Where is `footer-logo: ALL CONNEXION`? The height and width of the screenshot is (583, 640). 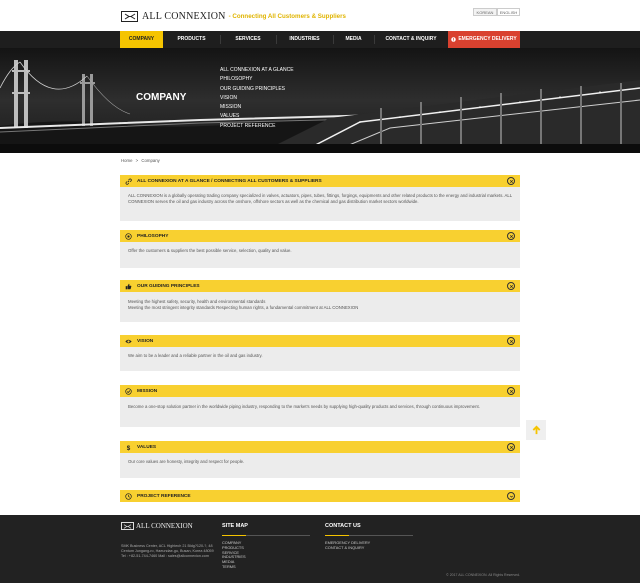 footer-logo: ALL CONNEXION is located at coordinates (157, 526).